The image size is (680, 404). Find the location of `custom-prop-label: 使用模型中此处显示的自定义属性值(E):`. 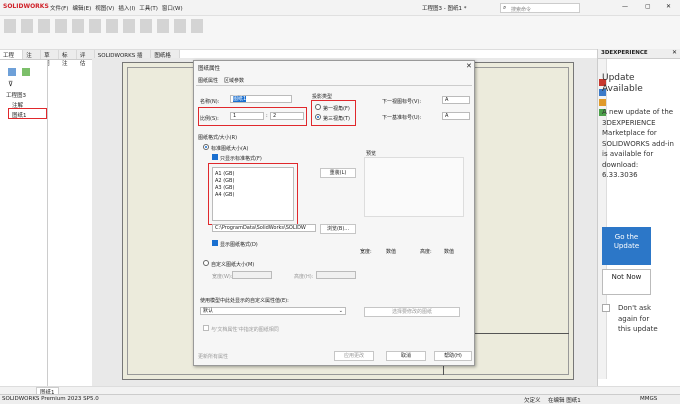

custom-prop-label: 使用模型中此处显示的自定义属性值(E): is located at coordinates (244, 301).